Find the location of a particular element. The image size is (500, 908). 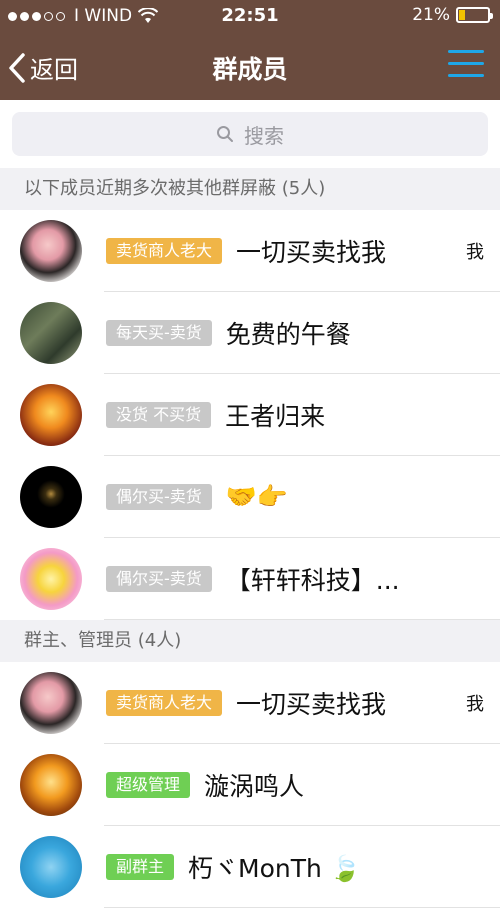

member-name: 朽ヾMonTh 🍃 is located at coordinates (274, 868).